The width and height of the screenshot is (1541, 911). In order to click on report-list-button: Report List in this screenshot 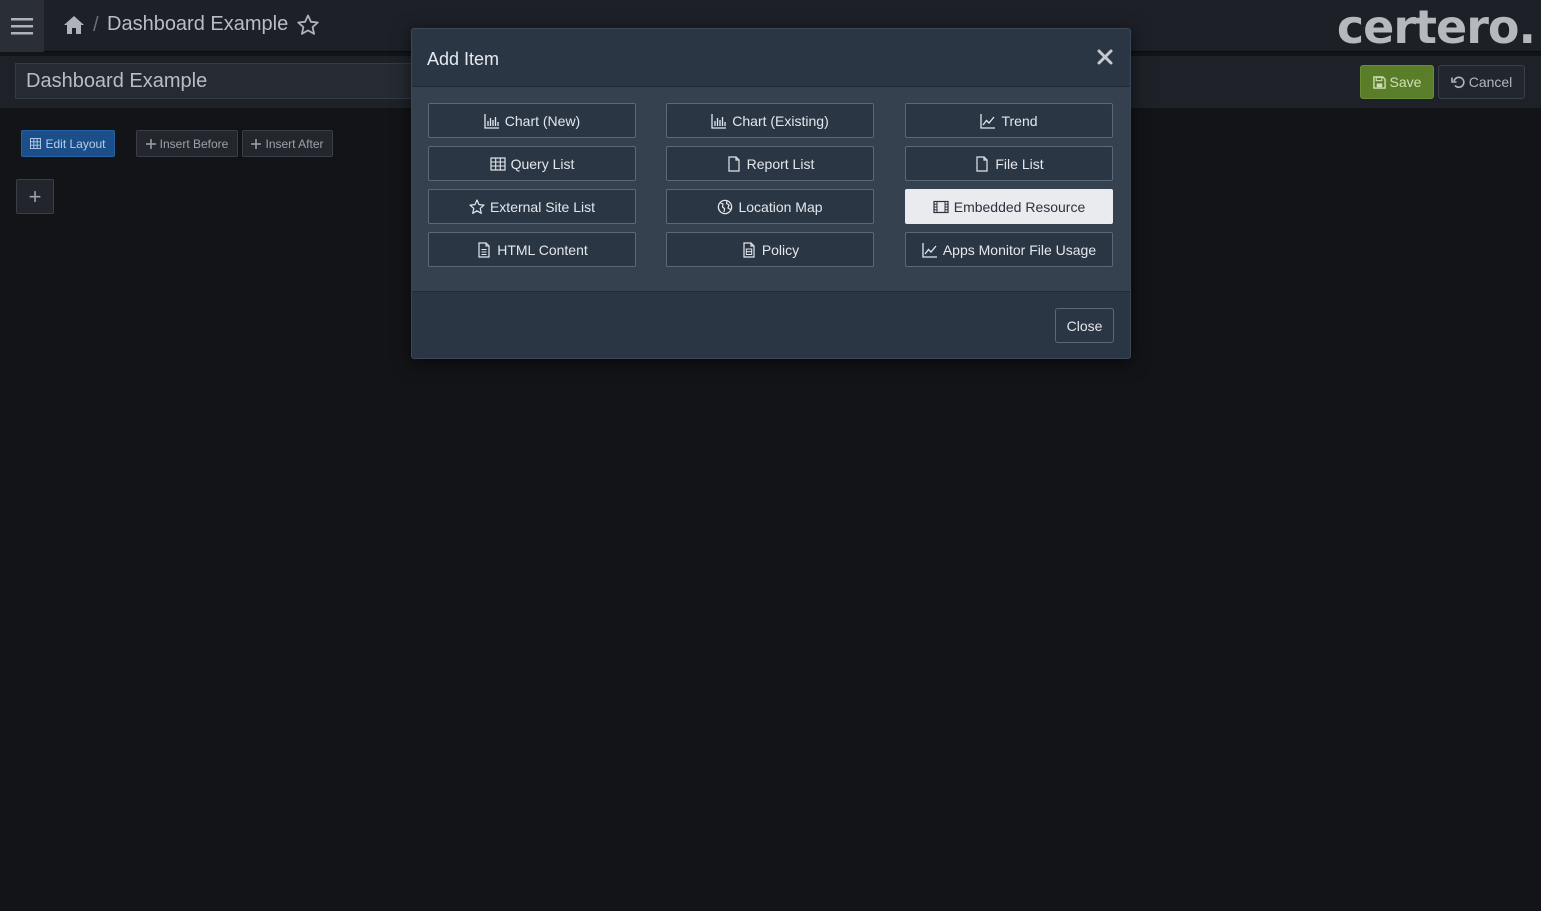, I will do `click(770, 163)`.